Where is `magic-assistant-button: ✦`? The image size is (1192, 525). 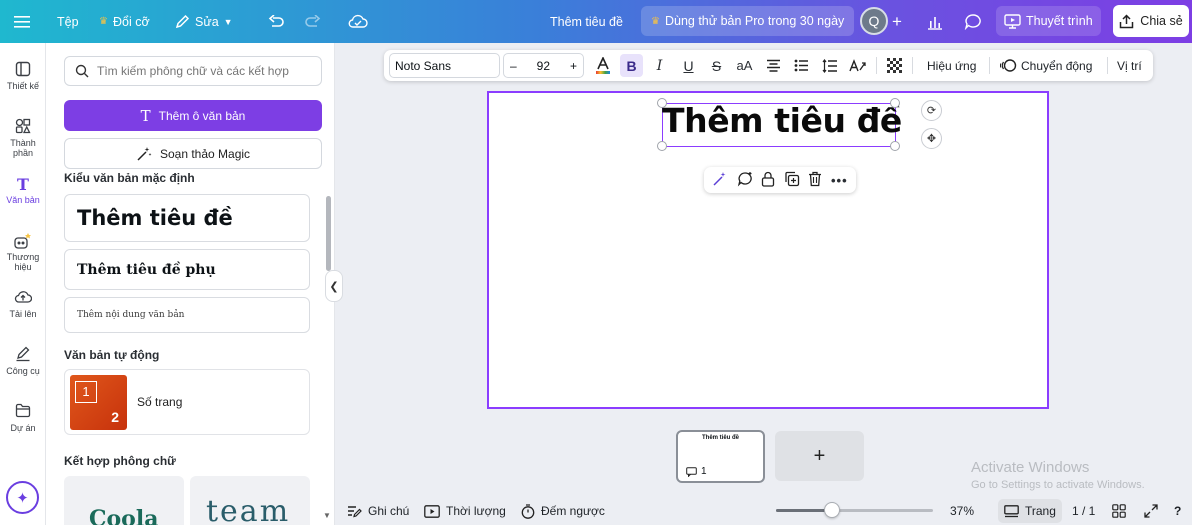
magic-assistant-button: ✦ is located at coordinates (22, 497).